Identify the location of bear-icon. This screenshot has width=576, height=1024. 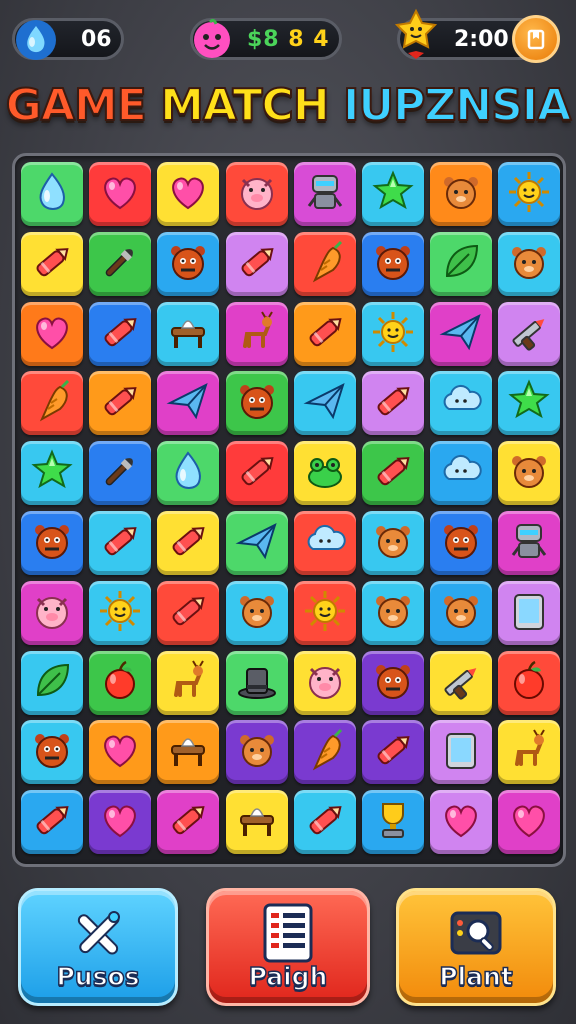
(393, 543).